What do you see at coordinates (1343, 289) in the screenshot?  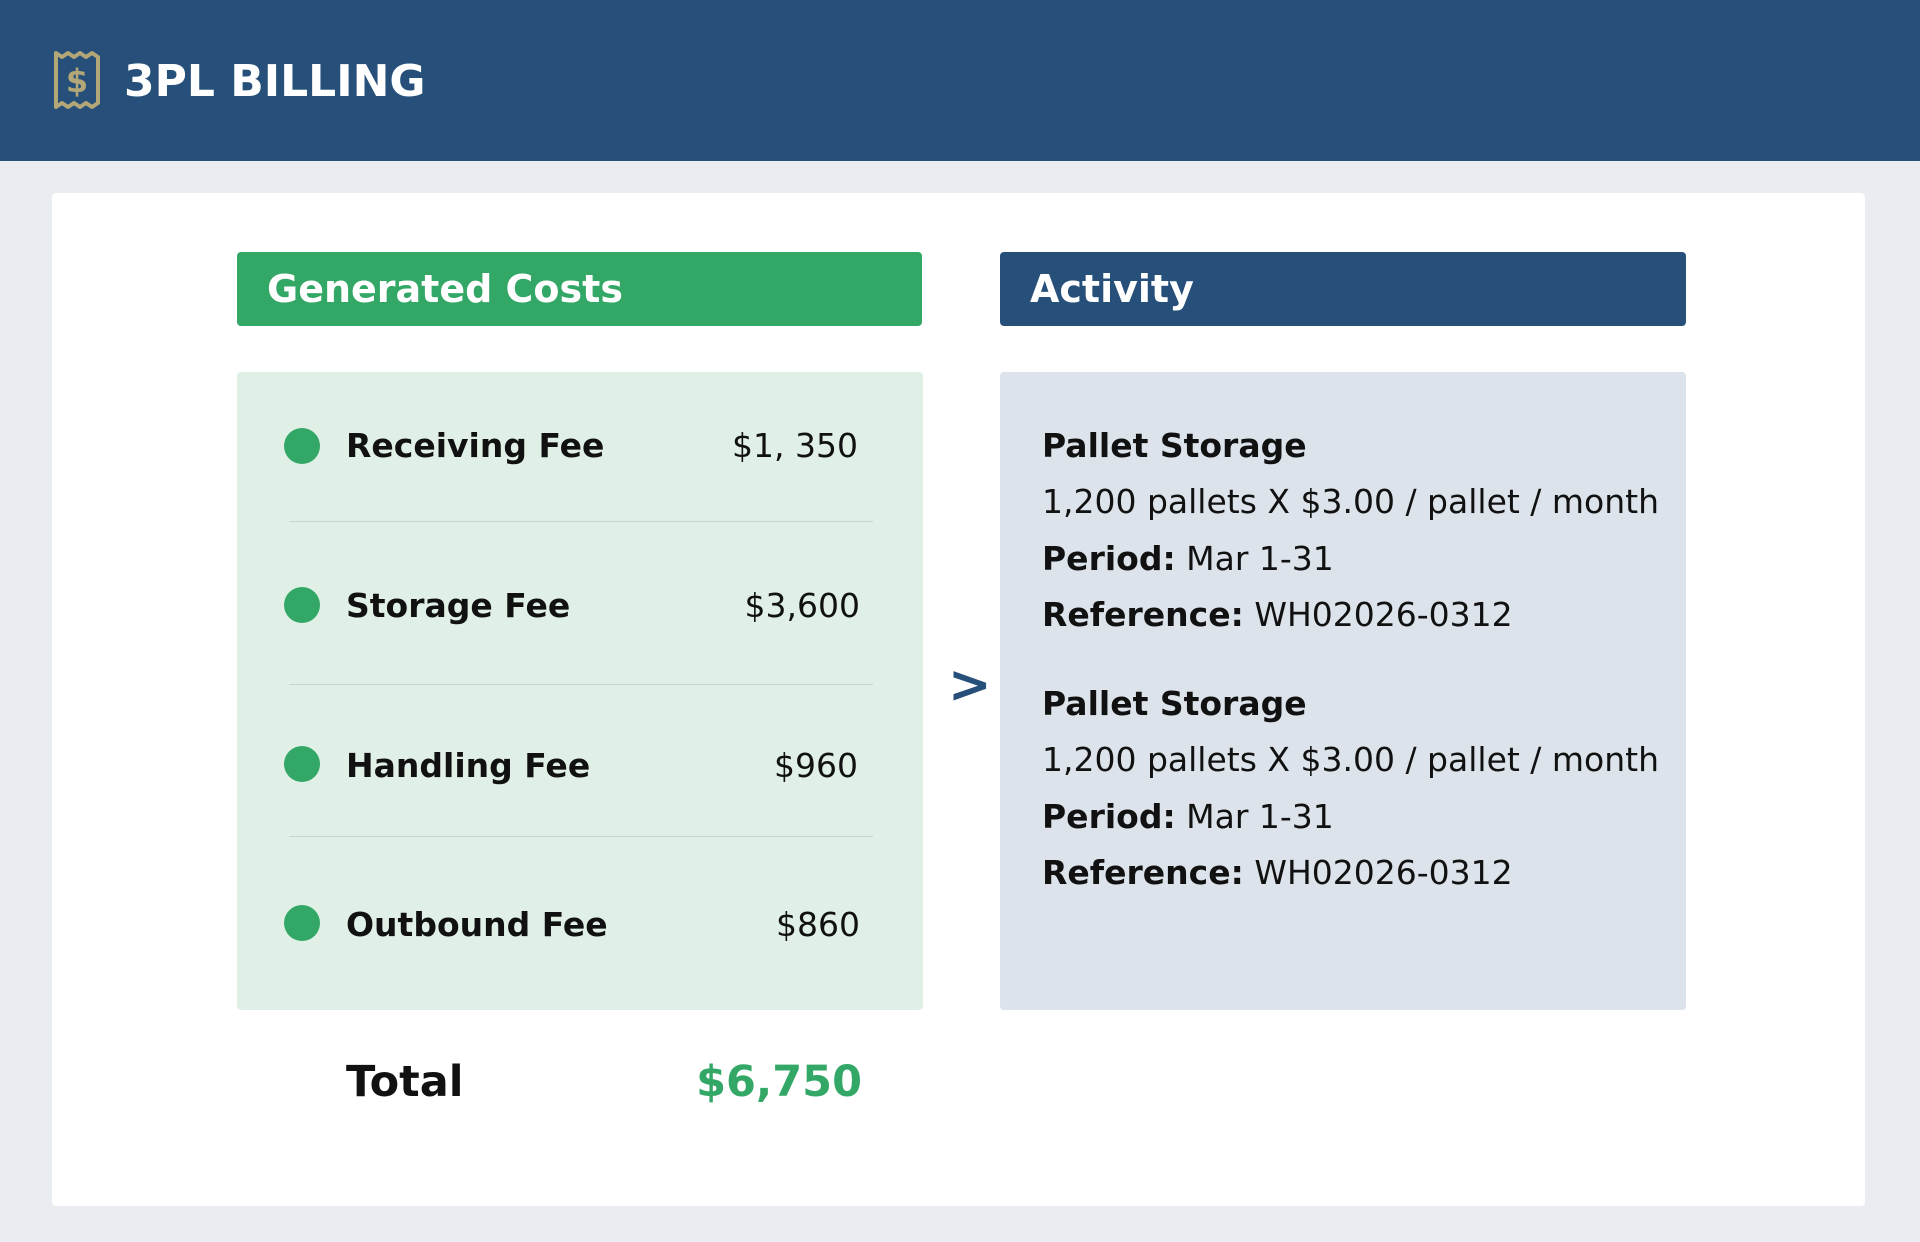 I see `activity-heading: Activity` at bounding box center [1343, 289].